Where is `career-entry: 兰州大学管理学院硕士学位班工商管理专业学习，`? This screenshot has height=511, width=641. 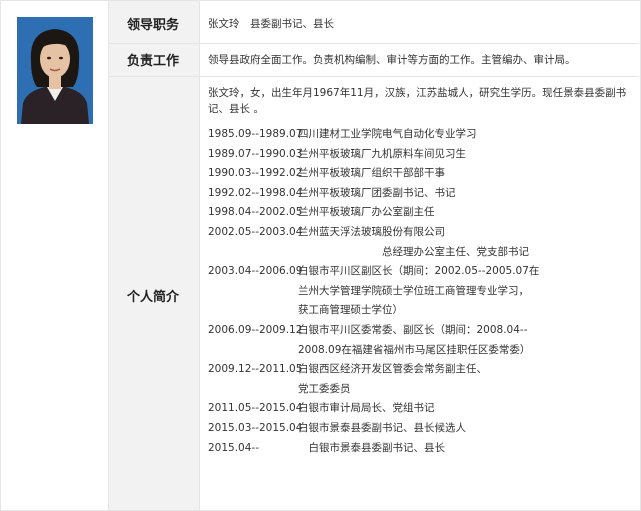
career-entry: 兰州大学管理学院硕士学位班工商管理专业学习， is located at coordinates (420, 292).